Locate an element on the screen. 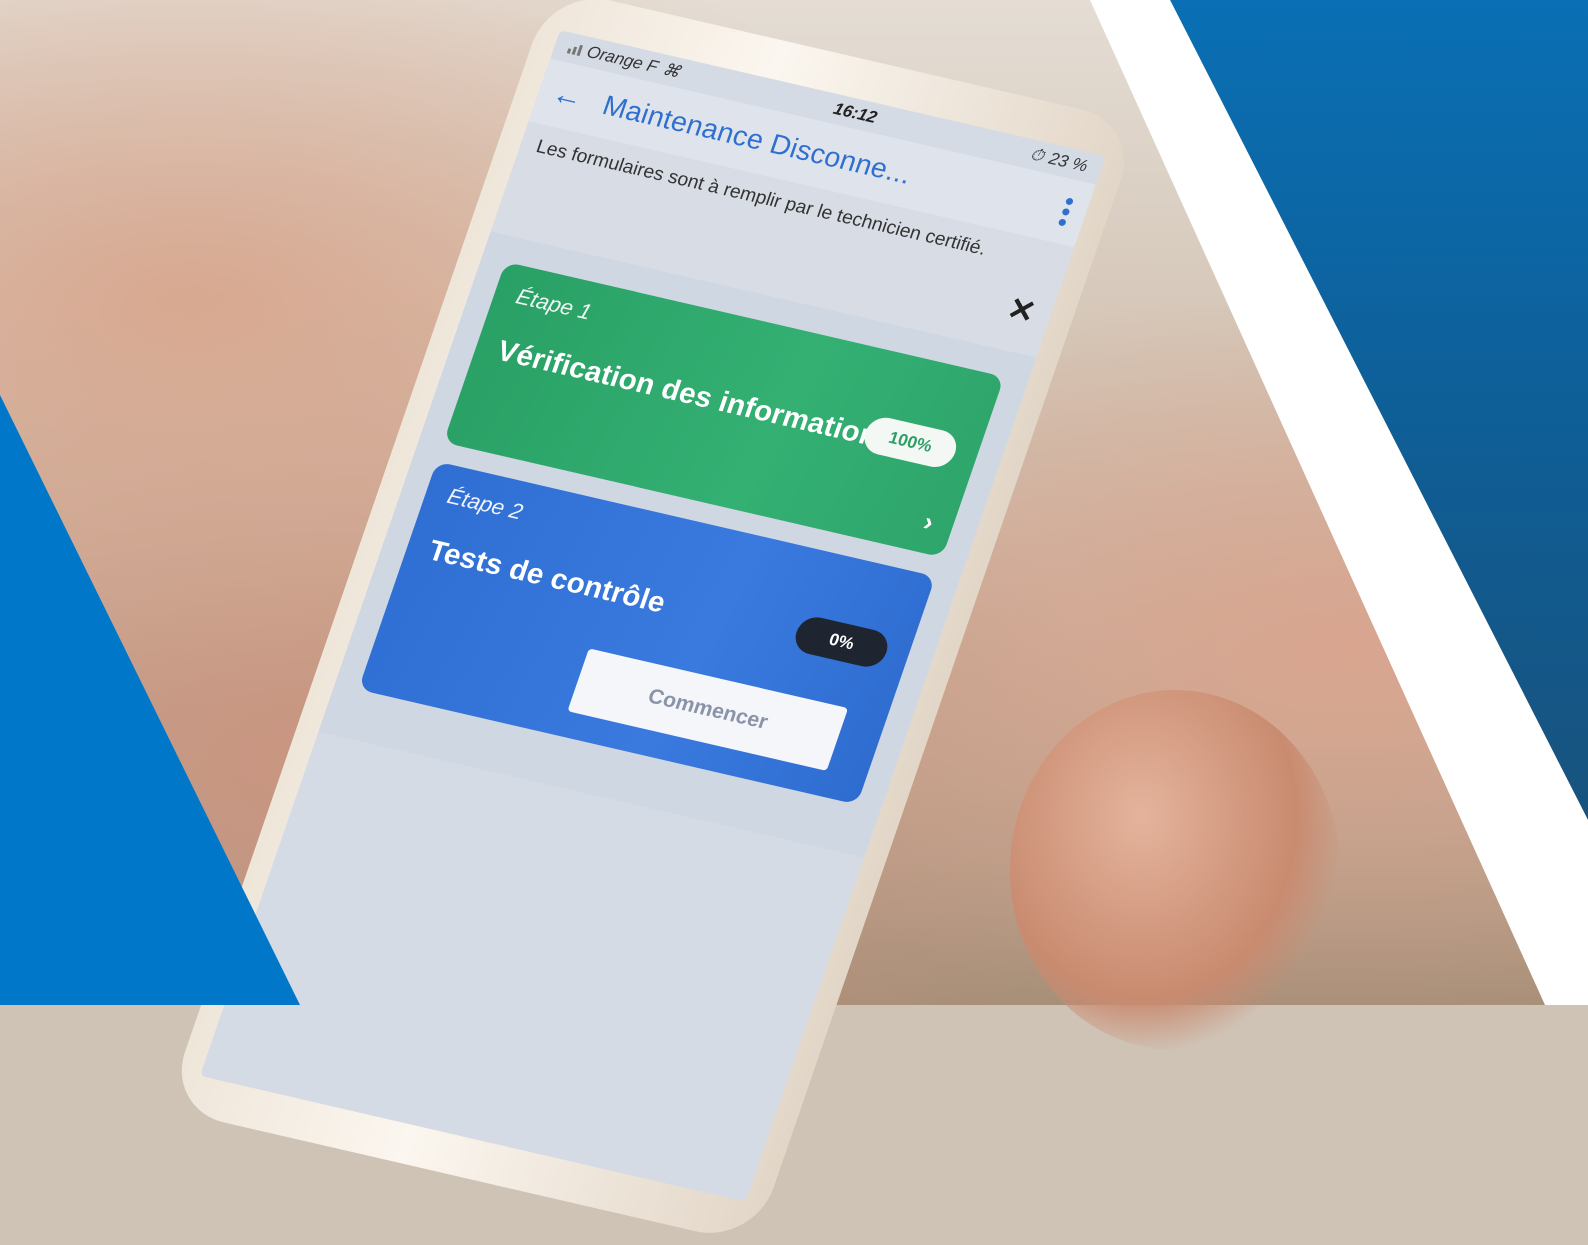  close-icon: ✕ is located at coordinates (1021, 310).